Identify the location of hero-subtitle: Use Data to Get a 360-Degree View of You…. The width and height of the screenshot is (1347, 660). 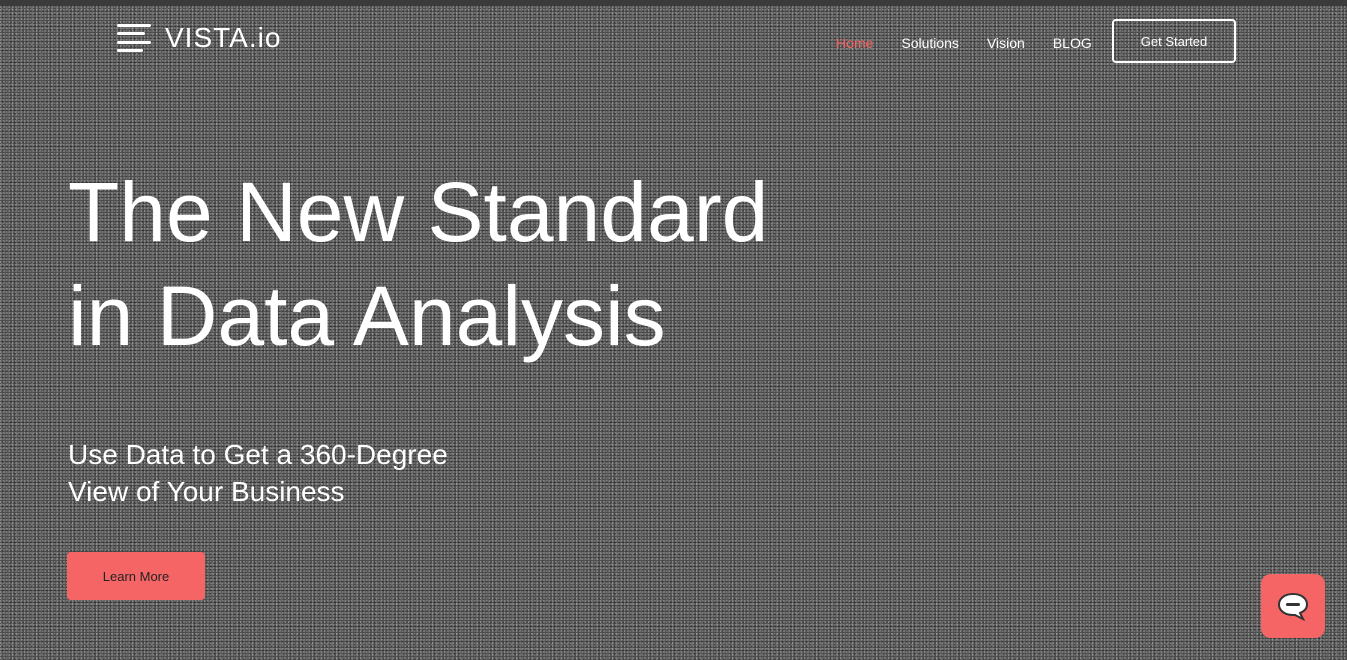
(368, 473).